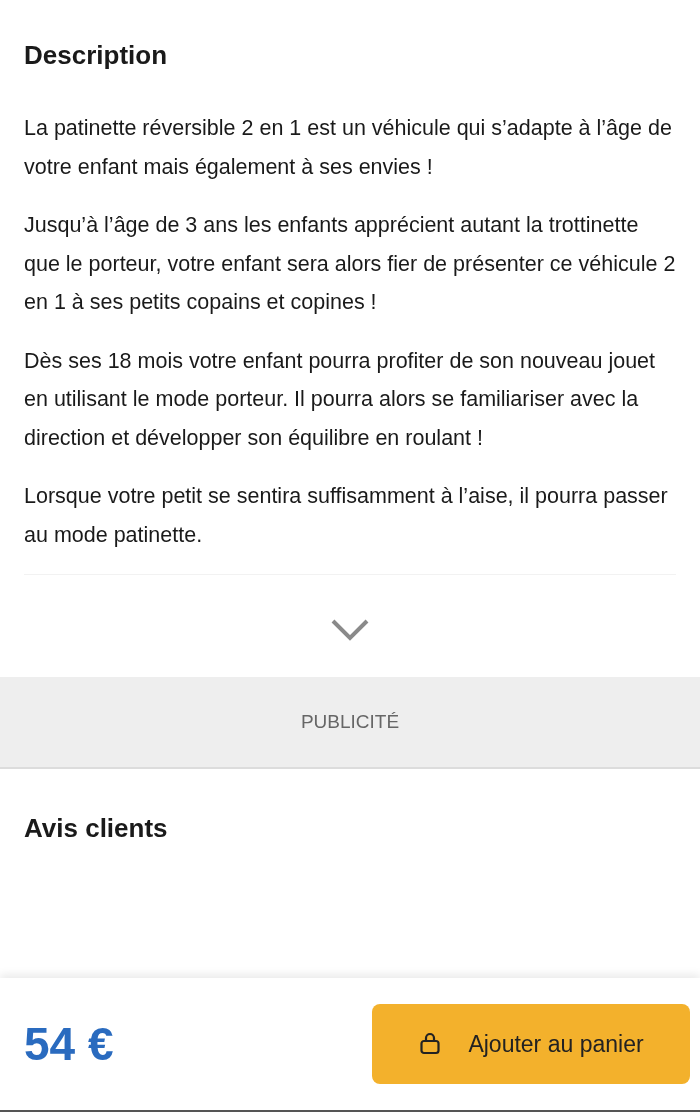  What do you see at coordinates (350, 264) in the screenshot?
I see `description-paragraph: Jusqu’à l’âge de 3 ans les enfants apprécient autant la trottinette que le porteur, votre enfant sera alors fier de présenter ce véhicule 2 en 1 à ses petits copains et copines !` at bounding box center [350, 264].